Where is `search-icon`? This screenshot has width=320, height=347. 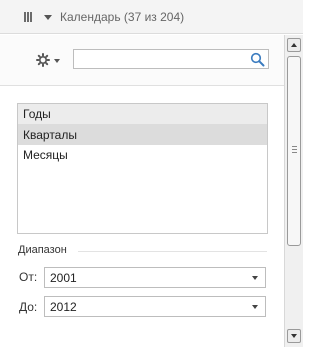
search-icon is located at coordinates (257, 59).